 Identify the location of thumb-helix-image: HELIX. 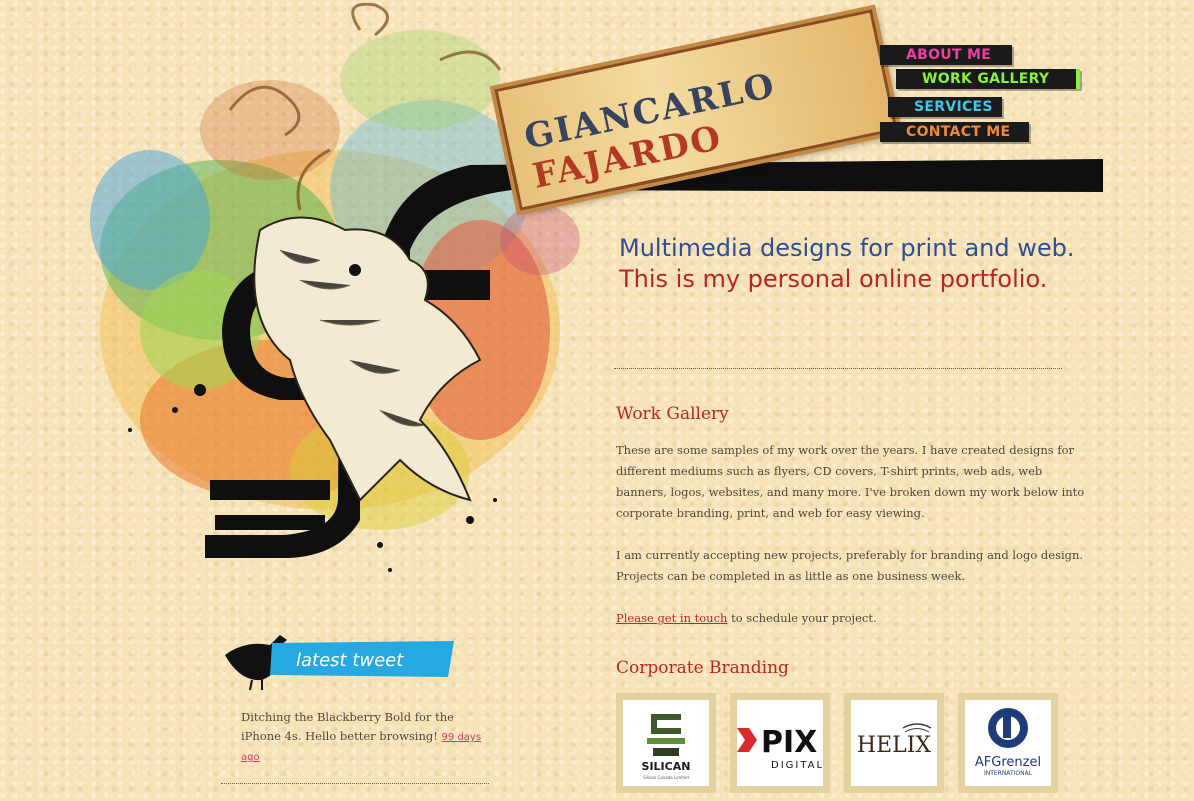
(894, 743).